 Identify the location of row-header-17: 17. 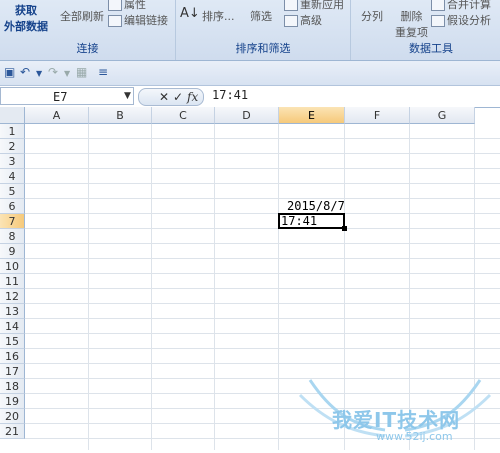
(12, 371).